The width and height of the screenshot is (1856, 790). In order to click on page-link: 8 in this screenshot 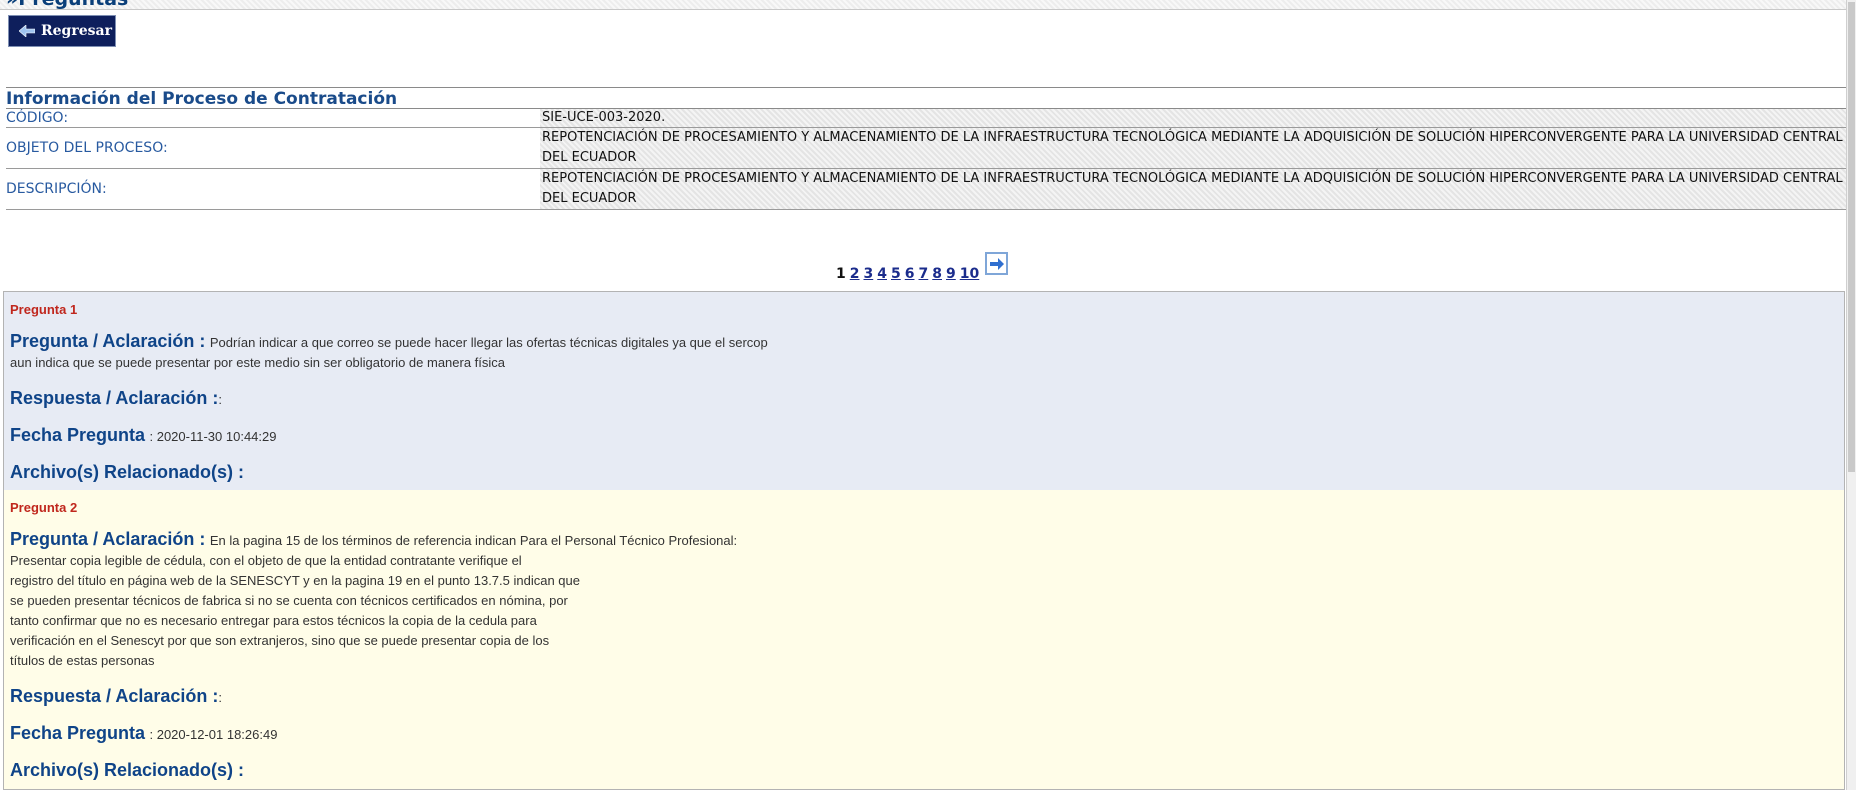, I will do `click(937, 274)`.